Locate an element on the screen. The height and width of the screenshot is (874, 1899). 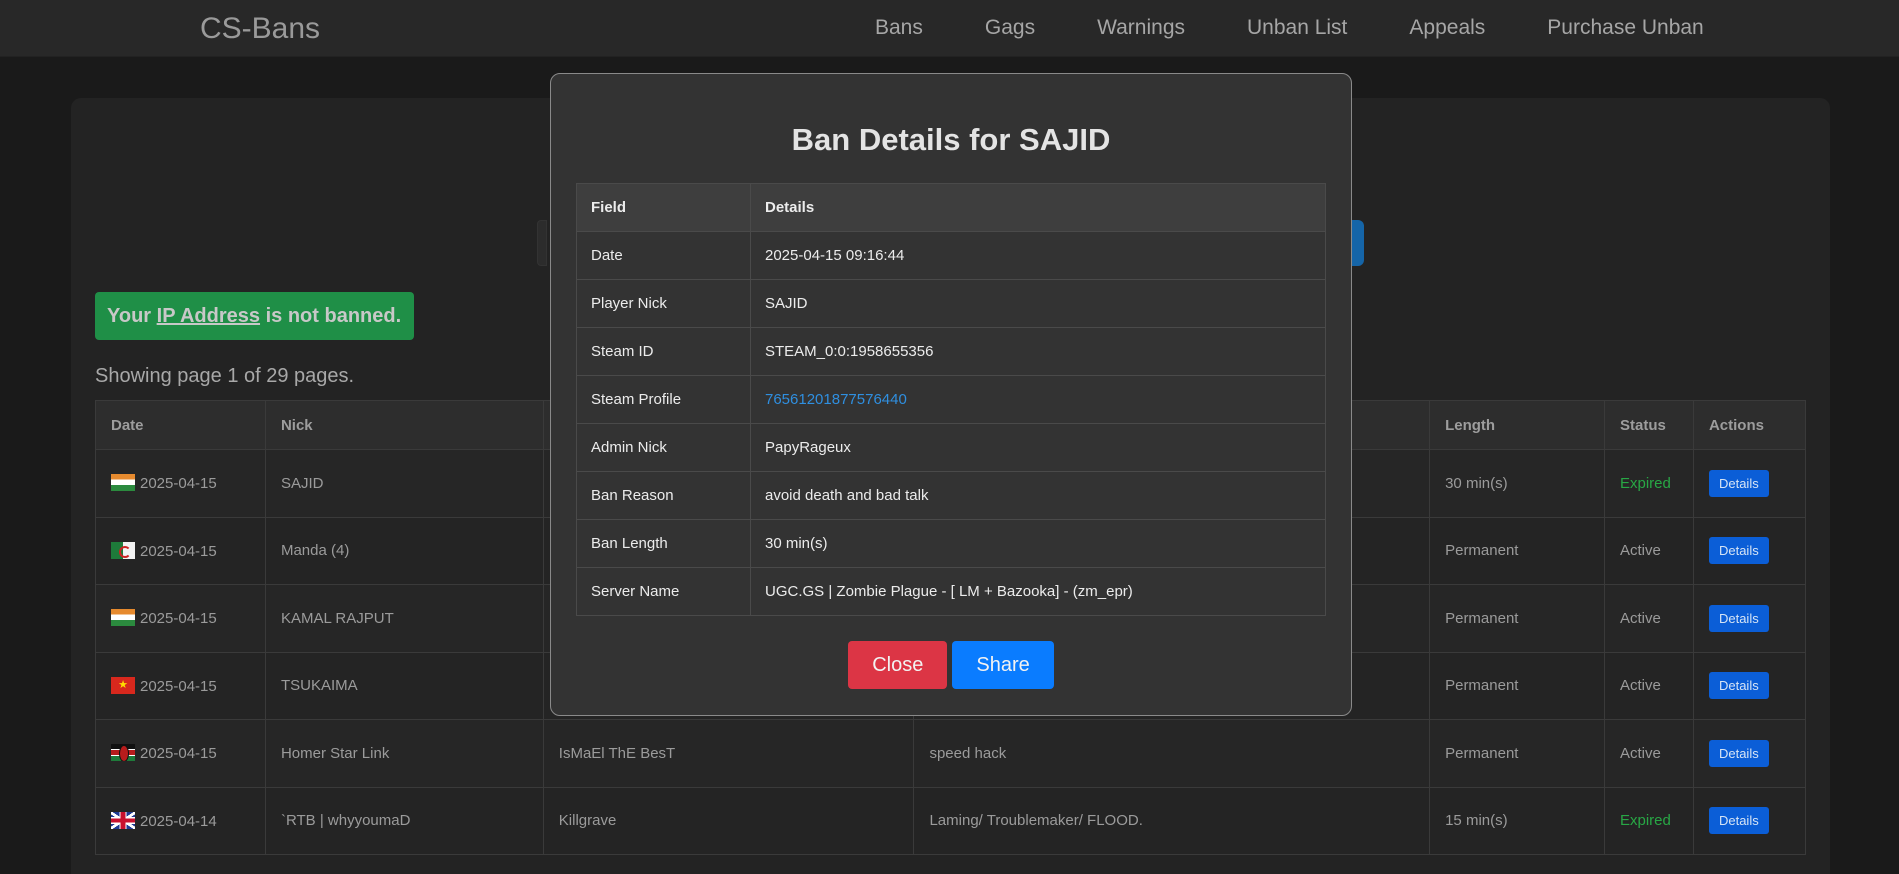
nav-link-unban-list: Unban List is located at coordinates (1297, 28).